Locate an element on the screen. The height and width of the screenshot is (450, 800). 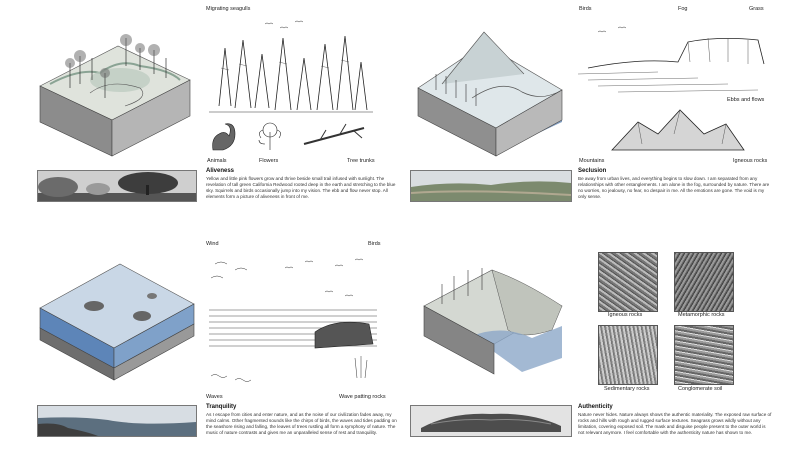
cliff-sketch is located at coordinates (671, 59).